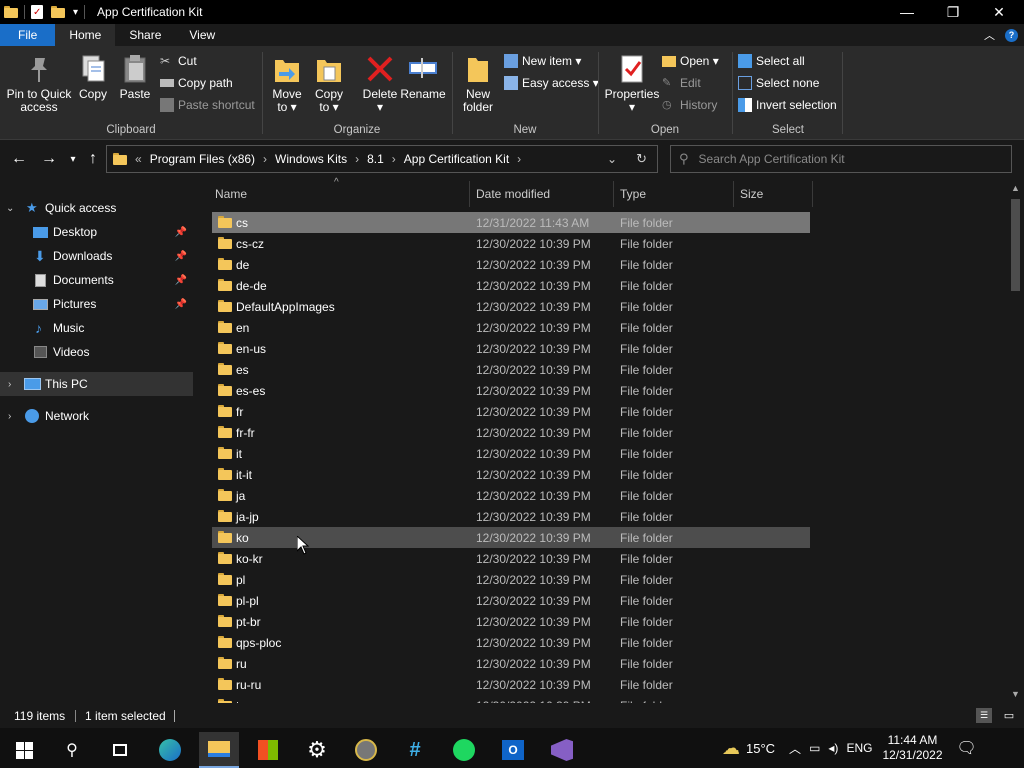  I want to click on paste-button: Paste, so click(135, 76).